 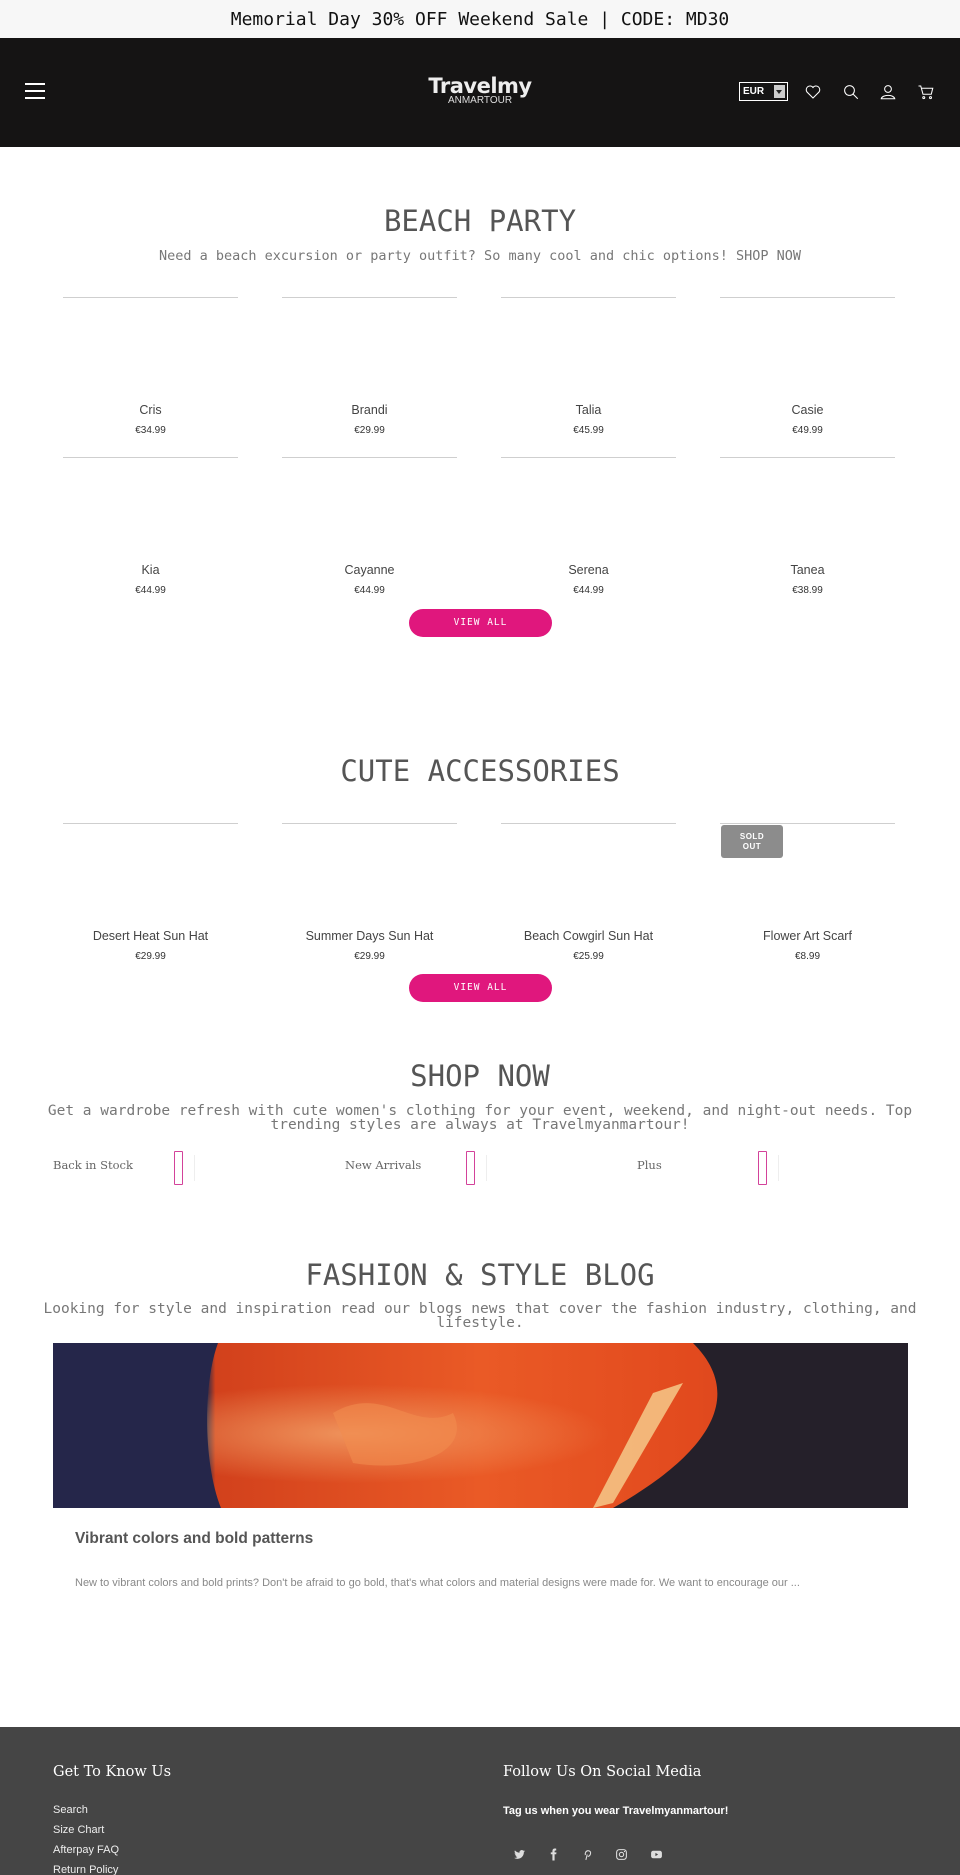 What do you see at coordinates (602, 1772) in the screenshot?
I see `footer-col2-title: Follow Us On Social Media` at bounding box center [602, 1772].